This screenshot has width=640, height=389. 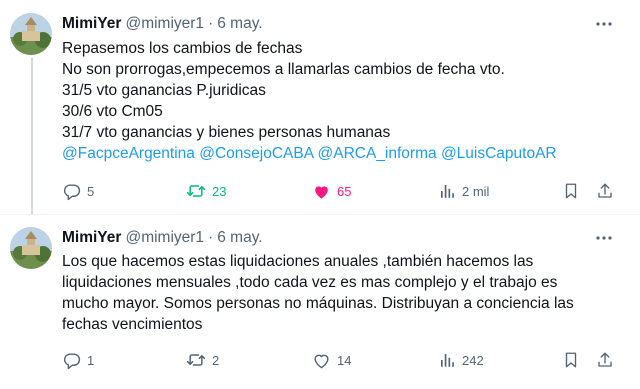 I want to click on mention-link: @FacpceArgentina, so click(x=128, y=153).